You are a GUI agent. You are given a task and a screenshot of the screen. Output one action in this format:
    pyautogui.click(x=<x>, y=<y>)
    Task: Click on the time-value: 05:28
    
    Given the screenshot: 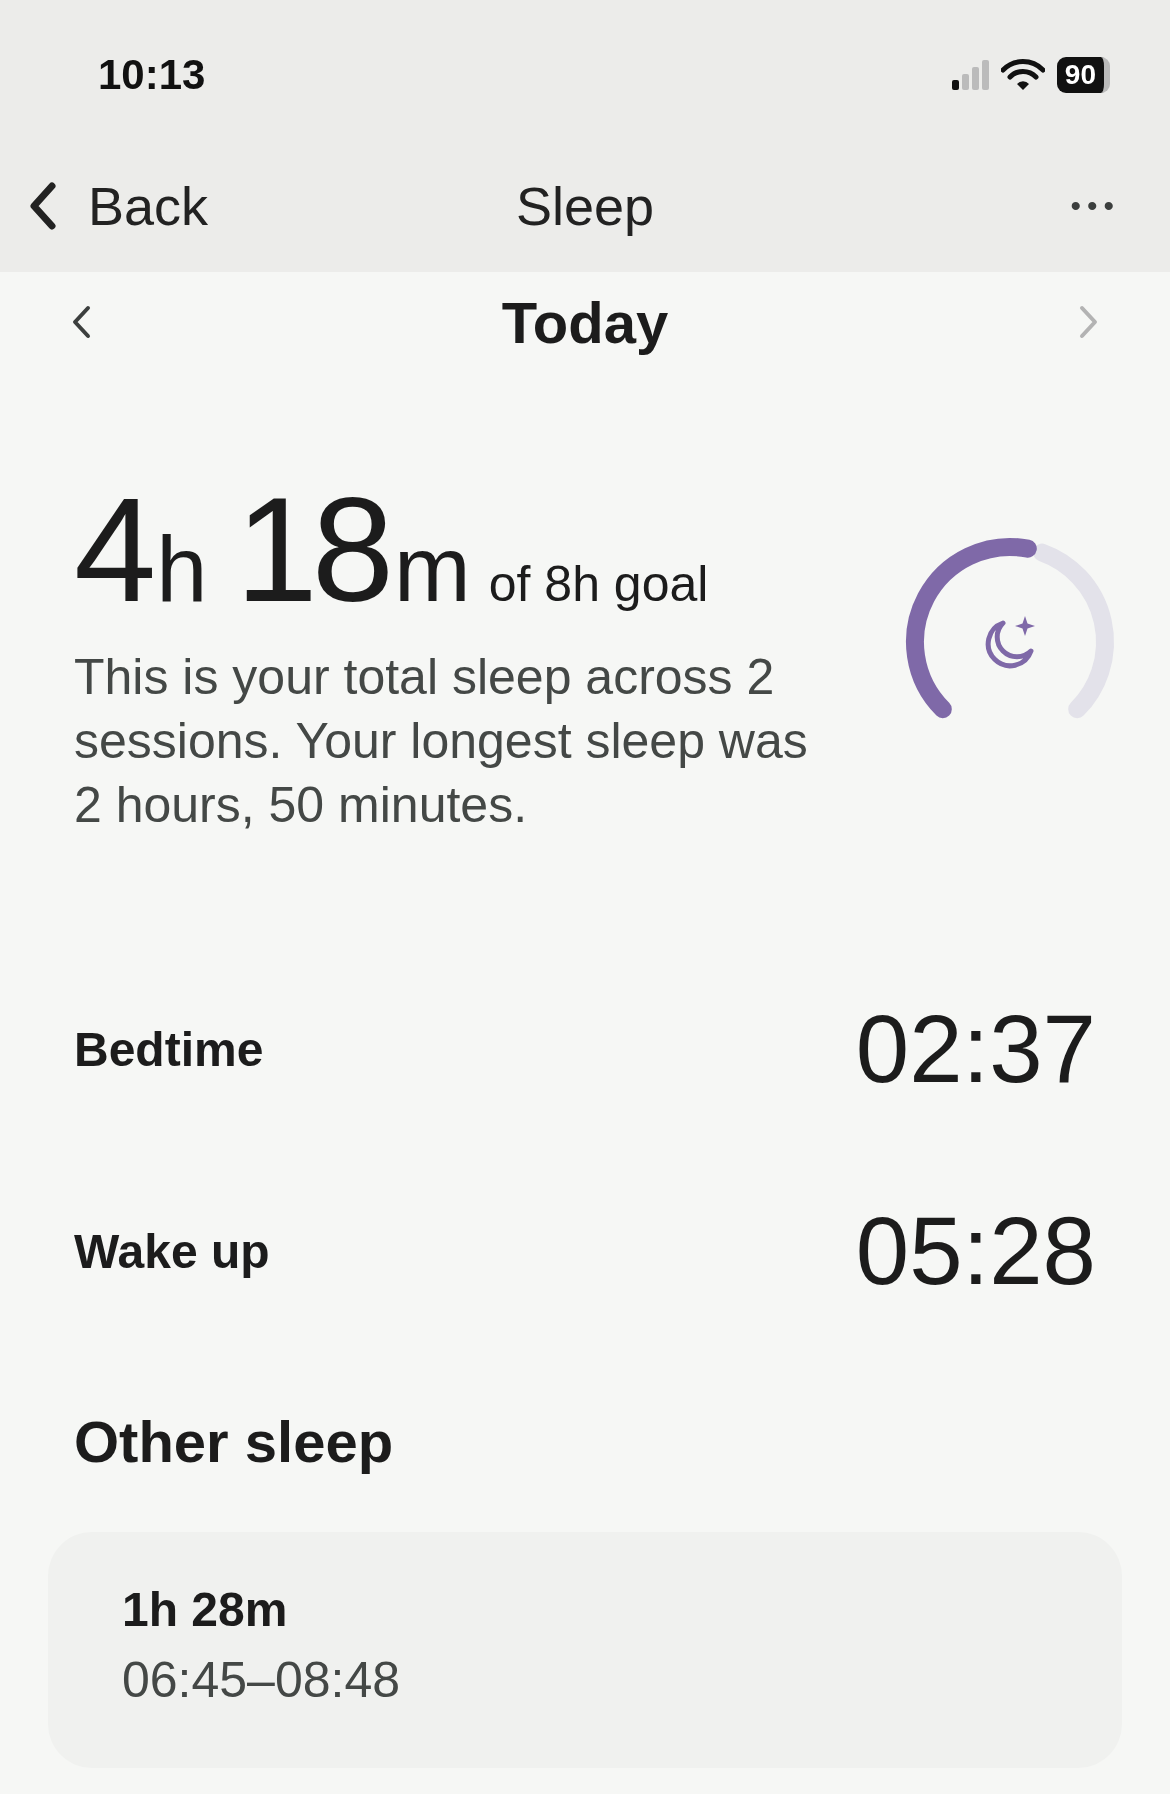 What is the action you would take?
    pyautogui.click(x=975, y=1251)
    